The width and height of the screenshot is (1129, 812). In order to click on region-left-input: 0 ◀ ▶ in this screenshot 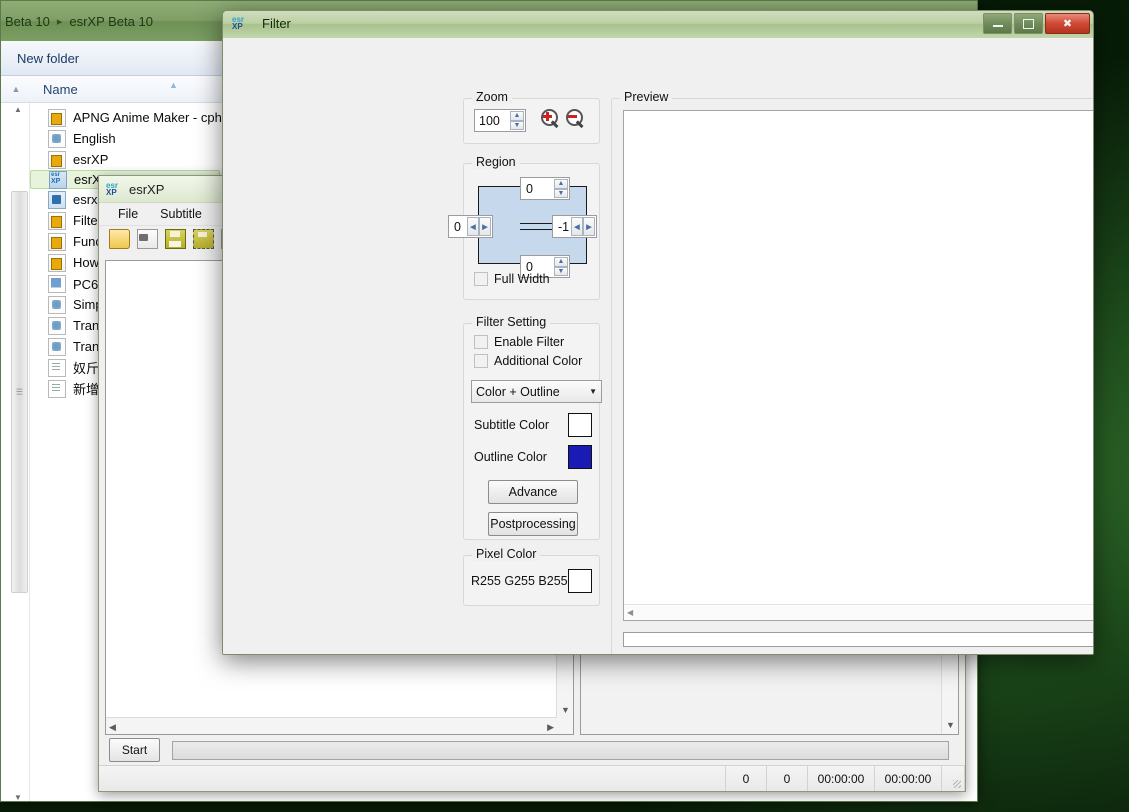, I will do `click(470, 226)`.